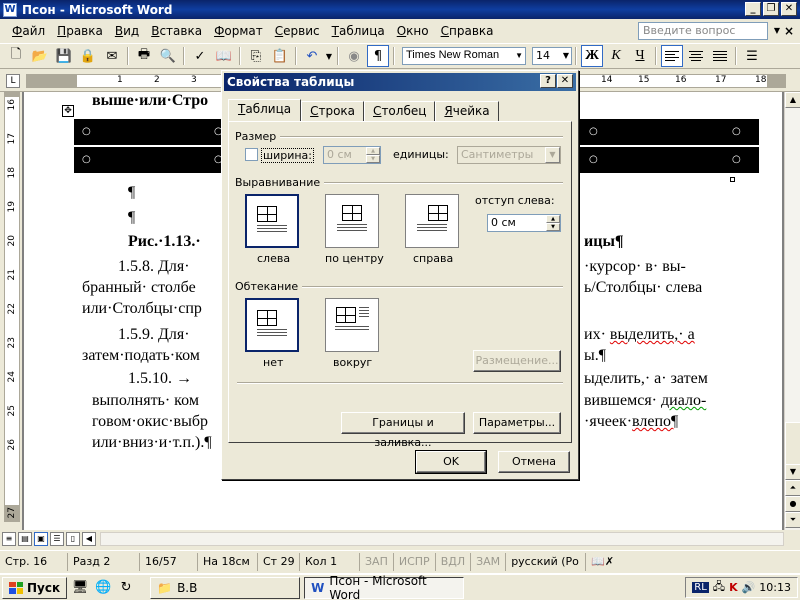  What do you see at coordinates (333, 111) in the screenshot?
I see `tab-row: Строка` at bounding box center [333, 111].